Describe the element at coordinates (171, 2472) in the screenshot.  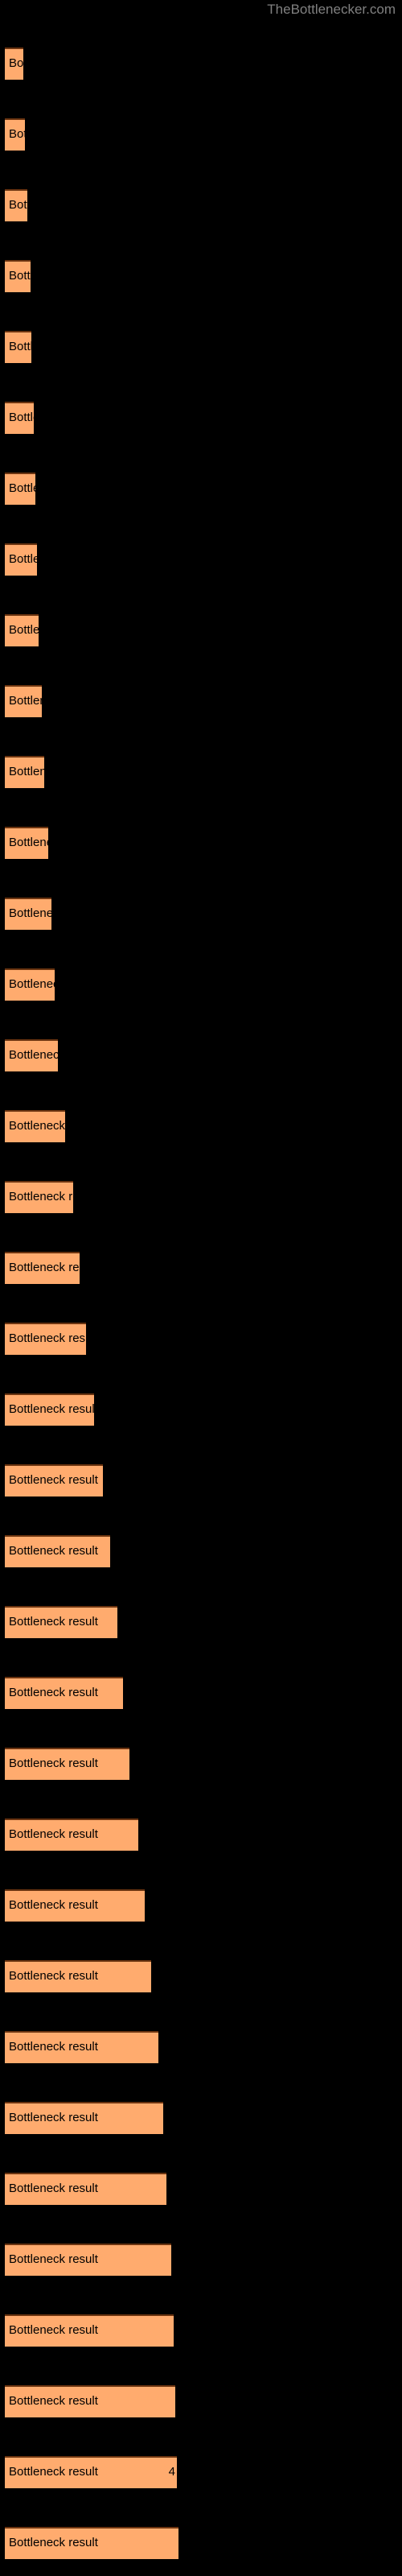
I see `bar-value-label: 4` at that location.